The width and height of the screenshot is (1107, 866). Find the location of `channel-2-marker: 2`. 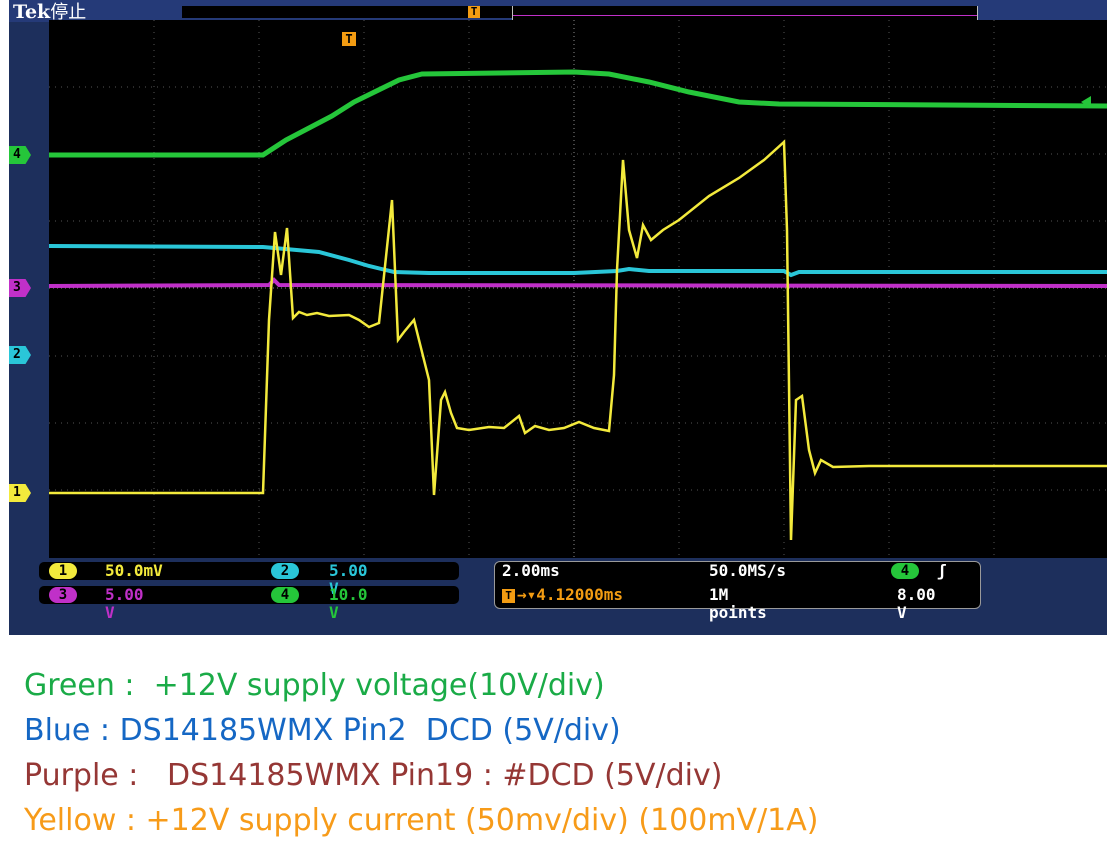

channel-2-marker: 2 is located at coordinates (20, 355).